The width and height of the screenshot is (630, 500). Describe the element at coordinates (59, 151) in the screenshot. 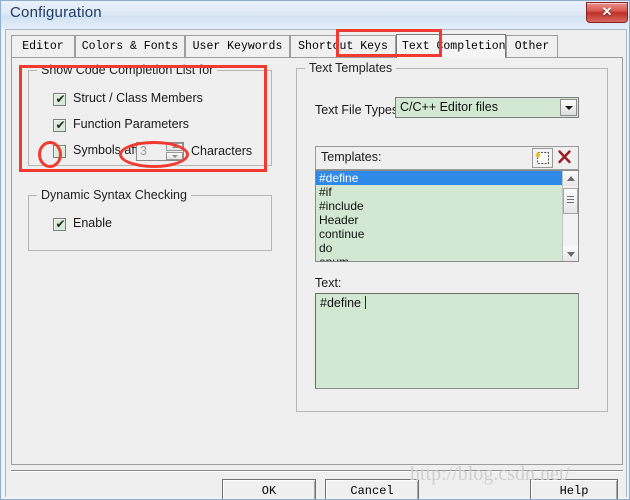

I see `checkbox-symbols-after` at that location.